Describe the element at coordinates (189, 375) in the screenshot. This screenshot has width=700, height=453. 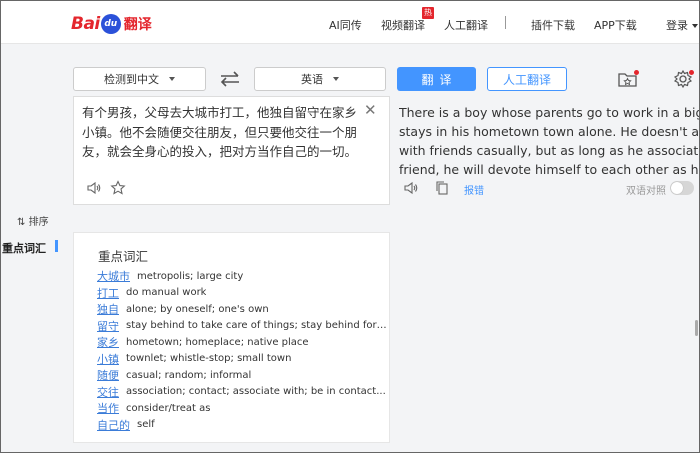
I see `vocab-meaning: casual; random; informal` at that location.